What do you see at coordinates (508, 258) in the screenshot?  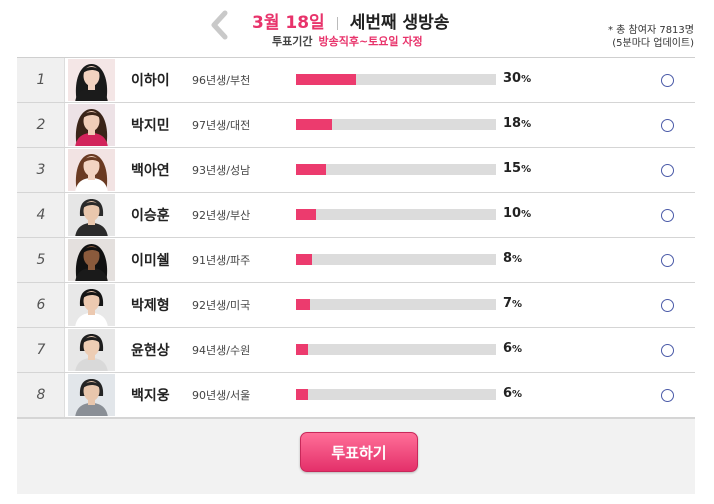 I see `vote-percent-number: 8` at bounding box center [508, 258].